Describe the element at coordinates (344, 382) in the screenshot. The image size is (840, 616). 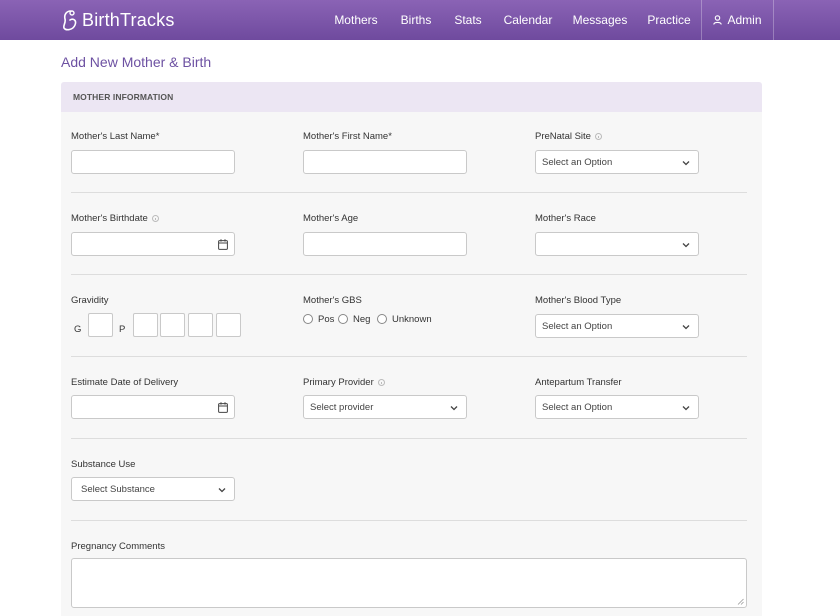
I see `primary-provider-label: Primary Provider` at that location.